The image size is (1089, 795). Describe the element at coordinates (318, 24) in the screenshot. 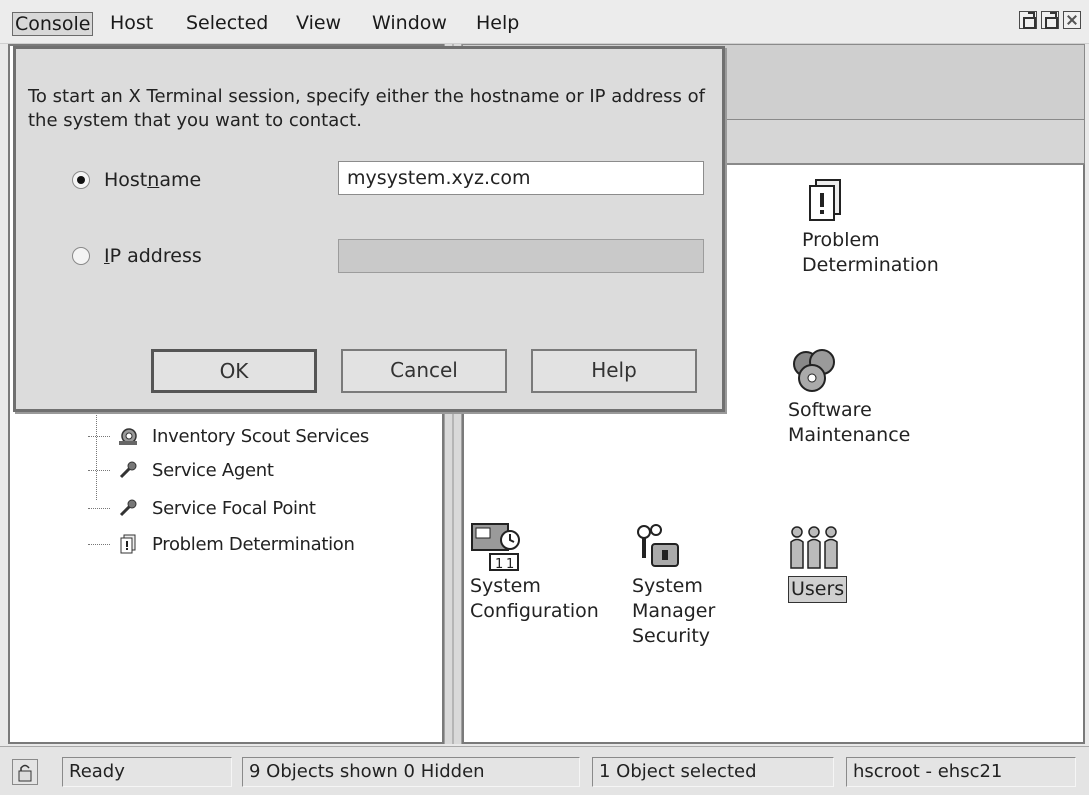

I see `menu-view: View` at that location.